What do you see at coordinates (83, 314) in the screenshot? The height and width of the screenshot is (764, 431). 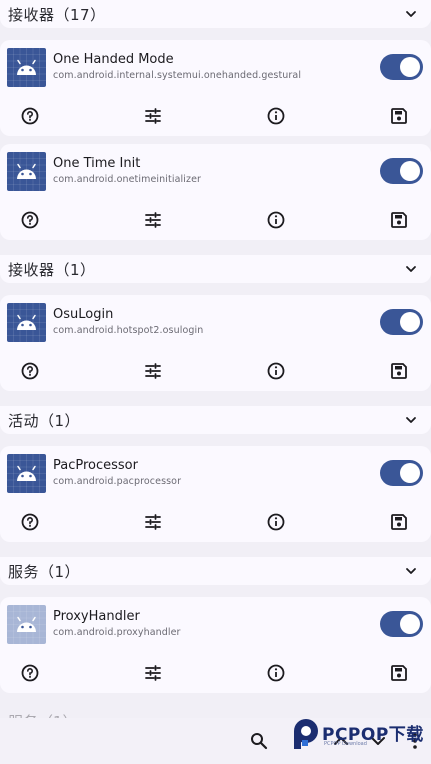 I see `app-name: OsuLogin` at bounding box center [83, 314].